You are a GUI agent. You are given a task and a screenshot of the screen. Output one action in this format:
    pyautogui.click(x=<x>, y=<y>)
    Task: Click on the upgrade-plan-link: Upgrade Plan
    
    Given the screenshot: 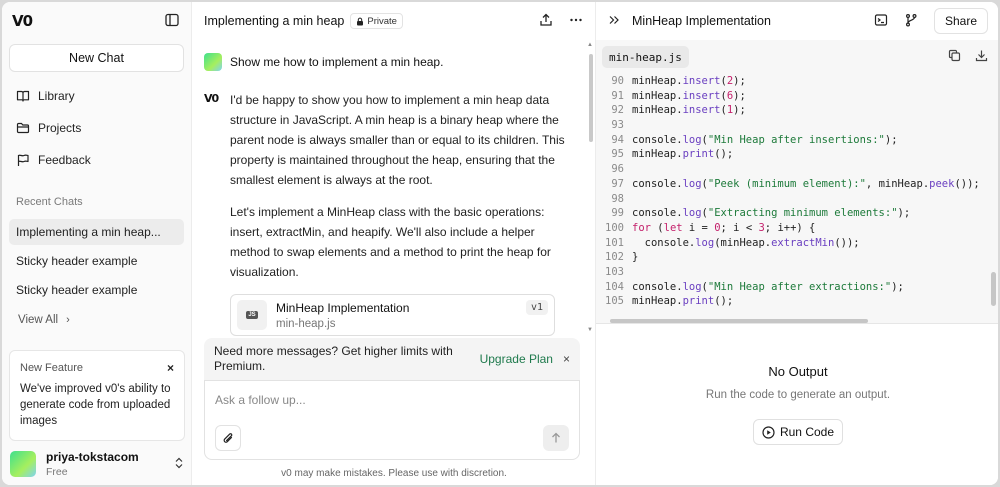 What is the action you would take?
    pyautogui.click(x=516, y=359)
    